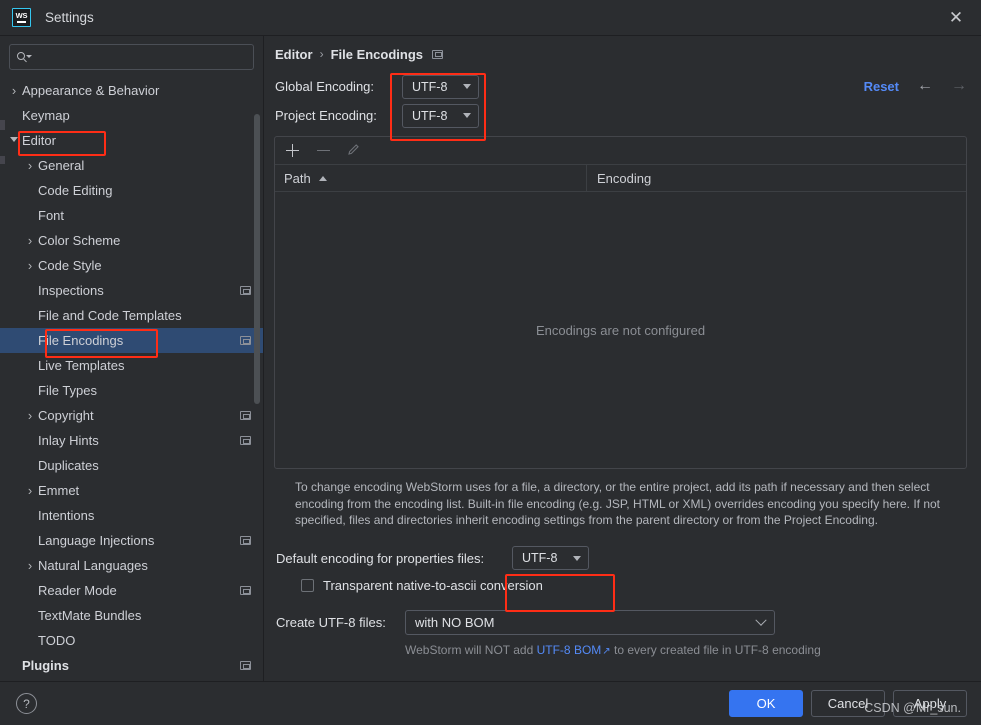 The width and height of the screenshot is (981, 725). I want to click on global-encoding-label: Global Encoding:, so click(325, 86).